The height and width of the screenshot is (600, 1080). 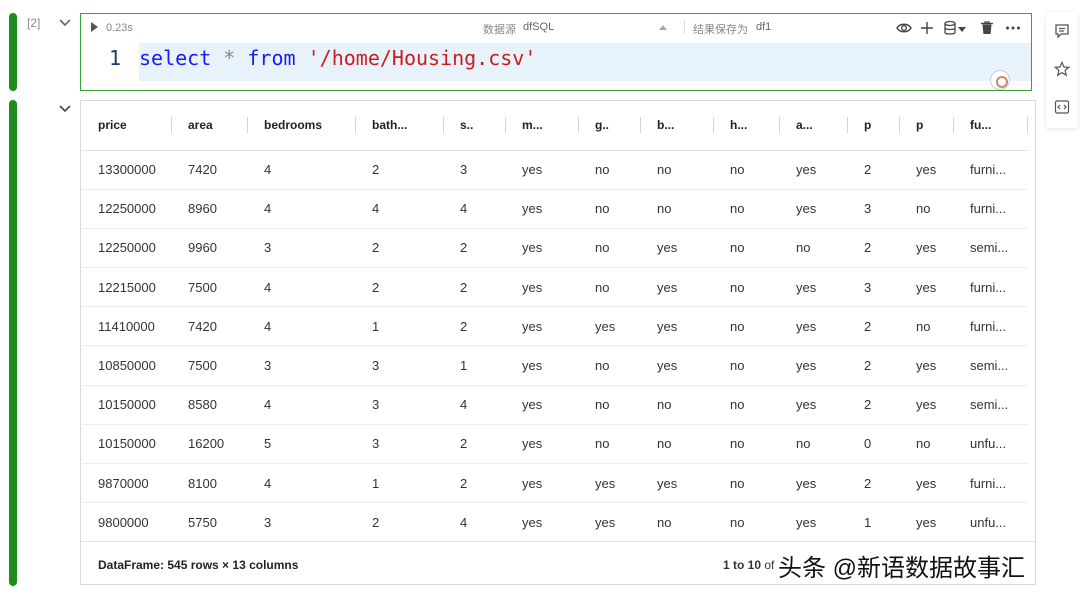 I want to click on trash-icon, so click(x=987, y=28).